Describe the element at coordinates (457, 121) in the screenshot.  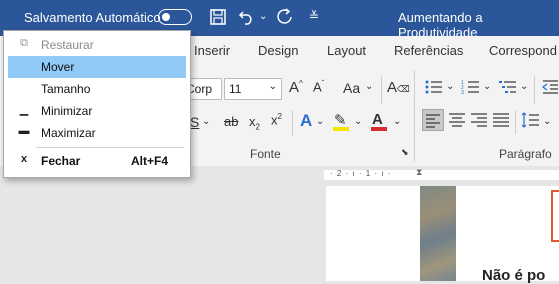
I see `align-center-icon` at that location.